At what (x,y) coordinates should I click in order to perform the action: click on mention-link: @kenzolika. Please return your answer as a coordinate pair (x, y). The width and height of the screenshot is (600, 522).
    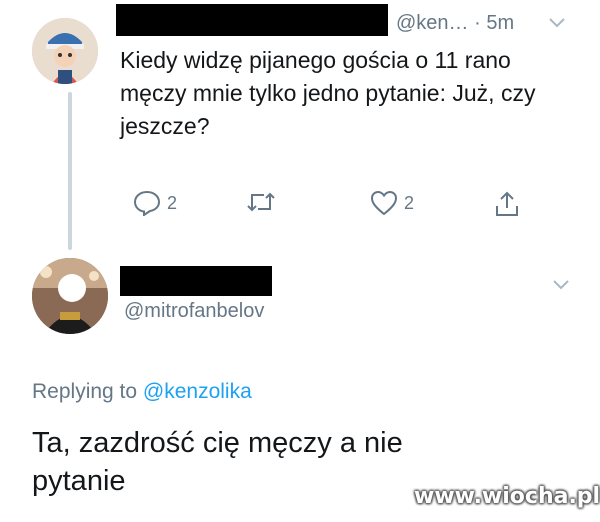
    Looking at the image, I should click on (197, 391).